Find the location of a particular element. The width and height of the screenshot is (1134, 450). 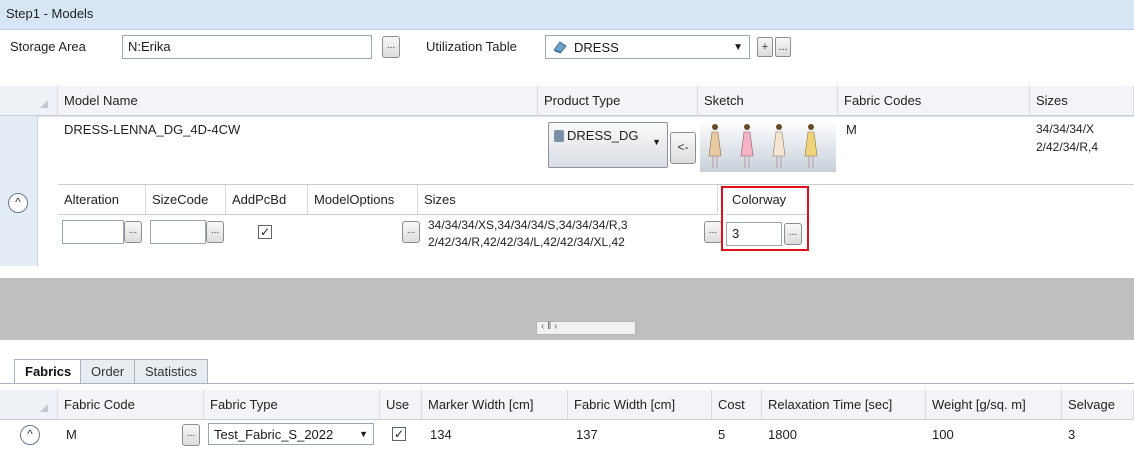

product-type-assign-button: <- is located at coordinates (683, 148).